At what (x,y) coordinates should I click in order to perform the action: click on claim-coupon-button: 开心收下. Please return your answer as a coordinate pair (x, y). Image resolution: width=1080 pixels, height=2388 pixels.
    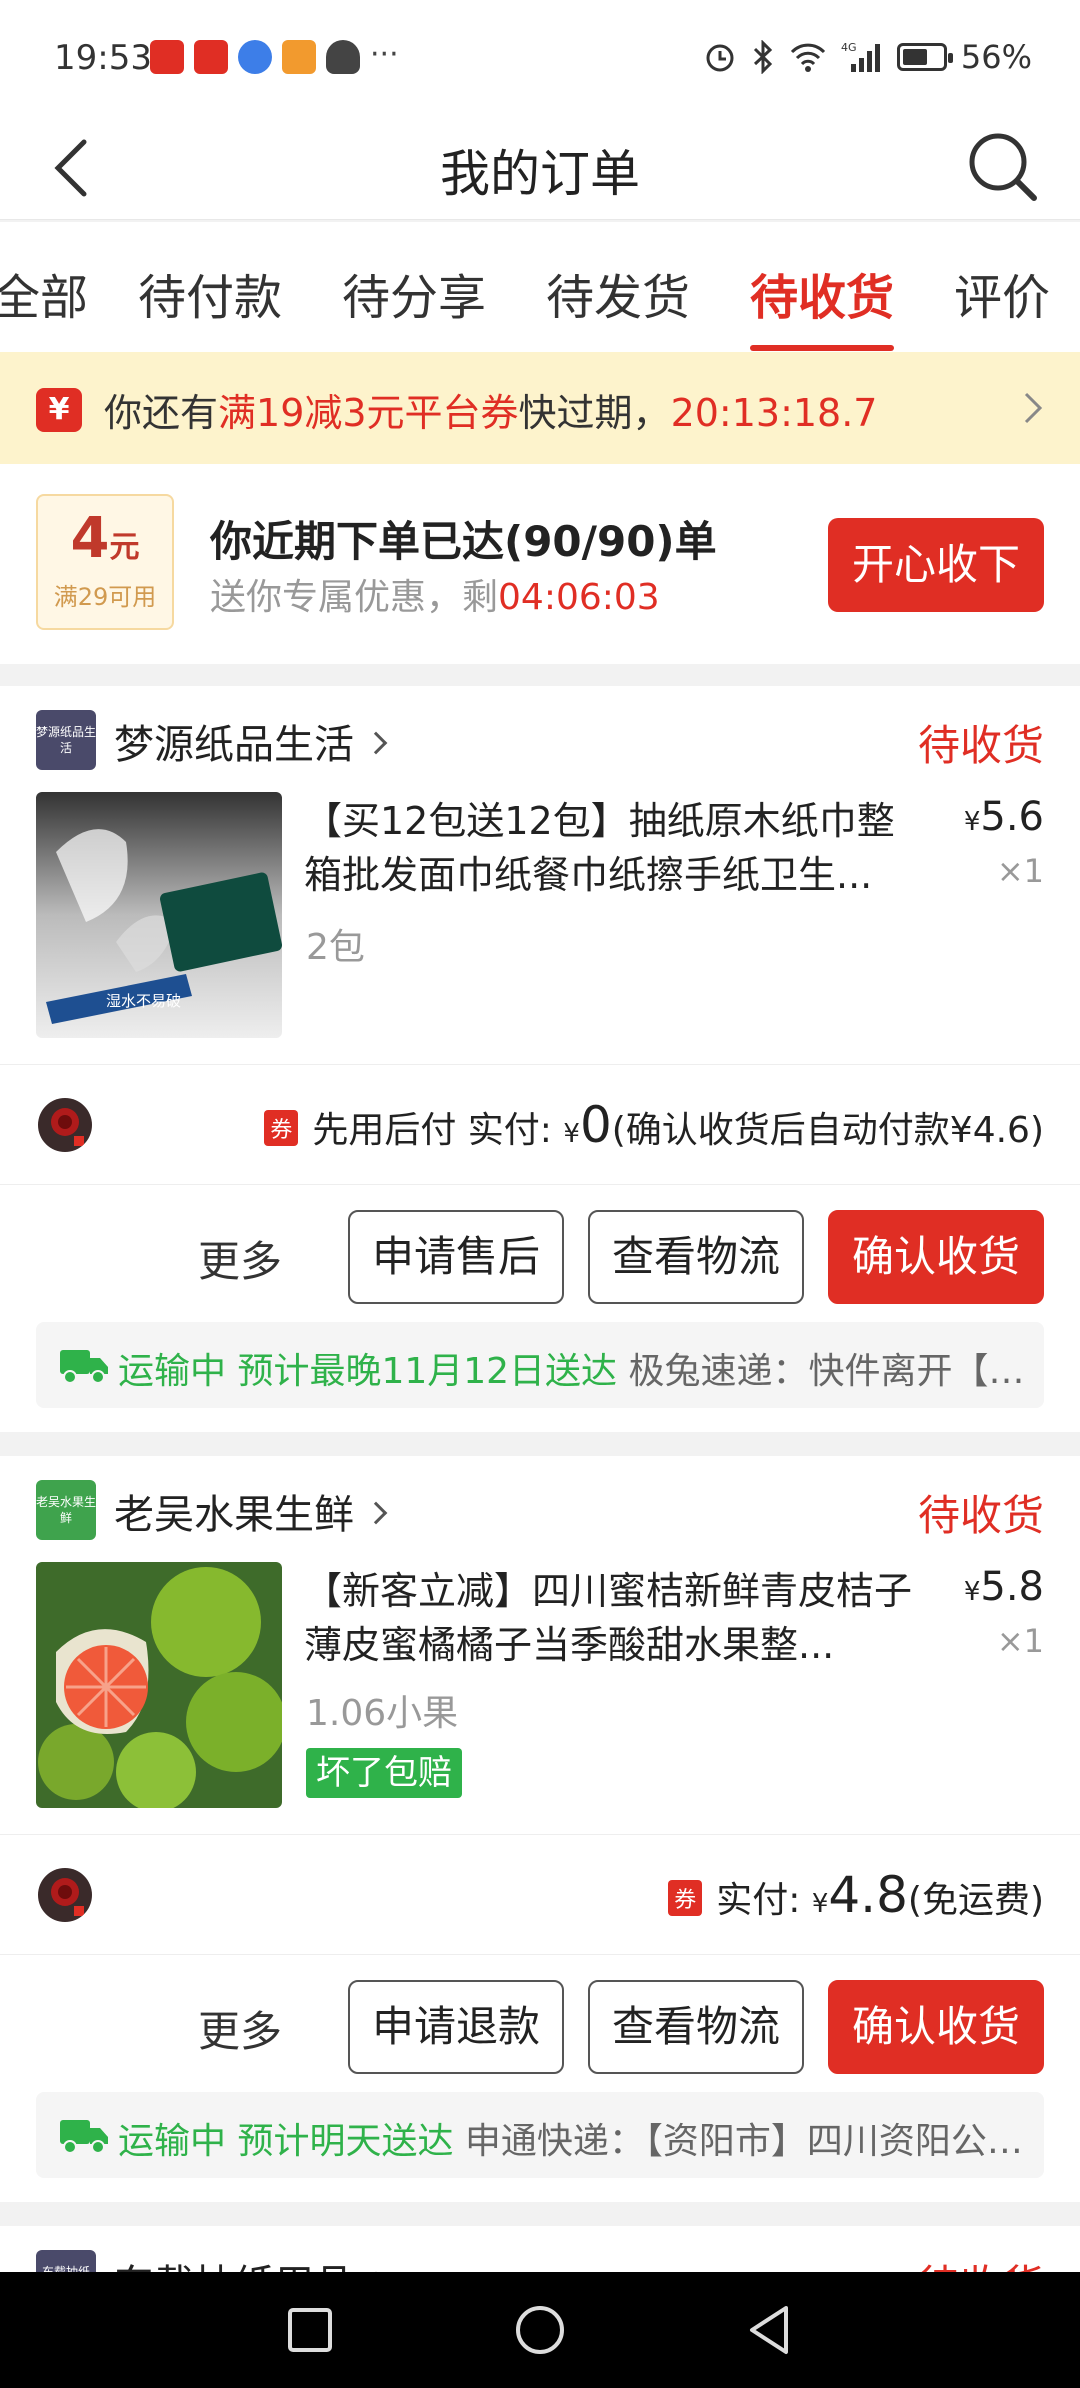
    Looking at the image, I should click on (936, 565).